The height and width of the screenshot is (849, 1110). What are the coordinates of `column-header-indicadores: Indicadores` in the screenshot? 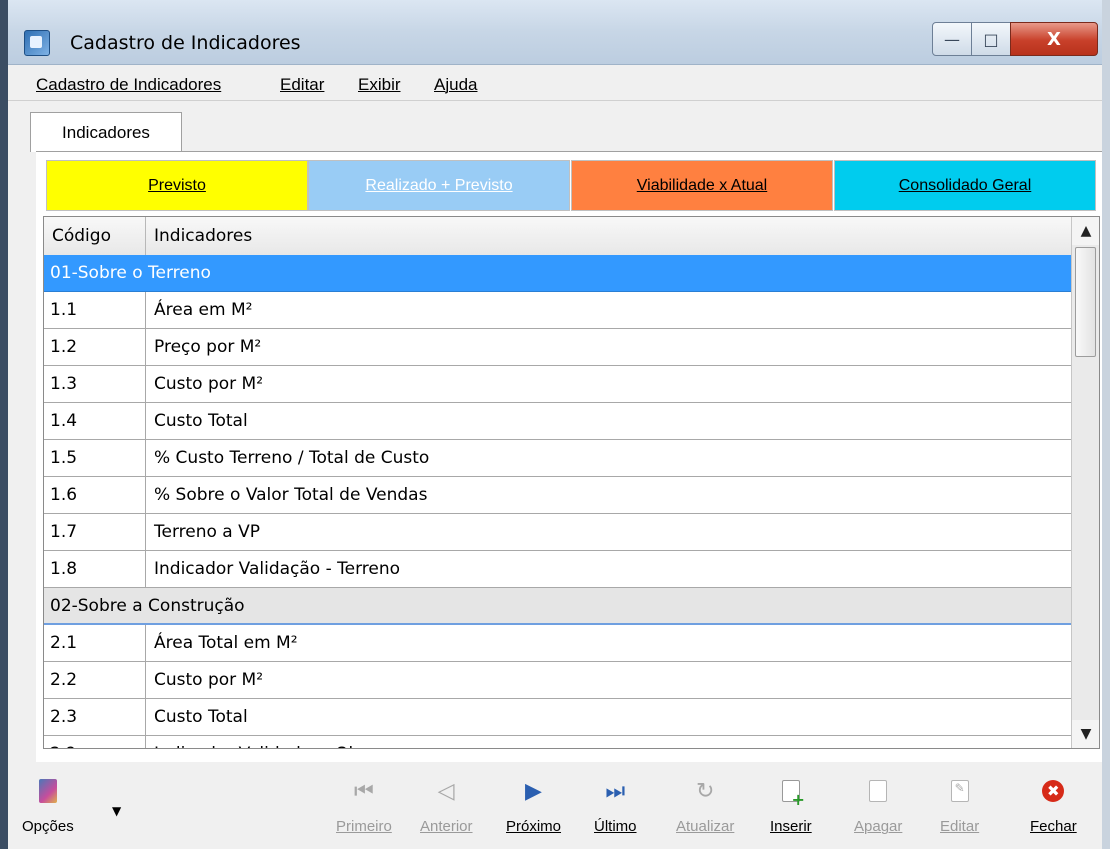 It's located at (608, 236).